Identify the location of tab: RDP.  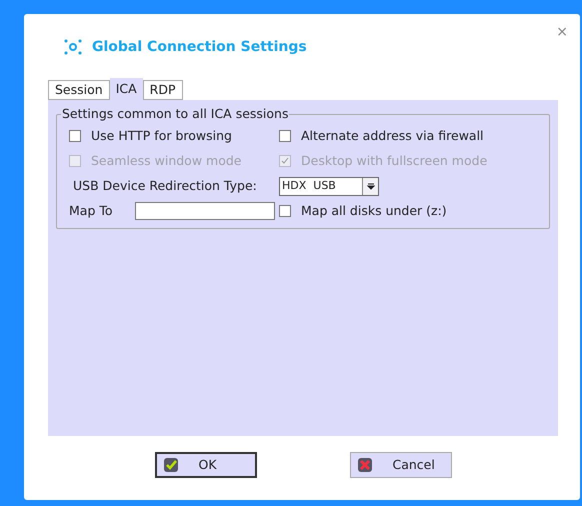
(162, 90).